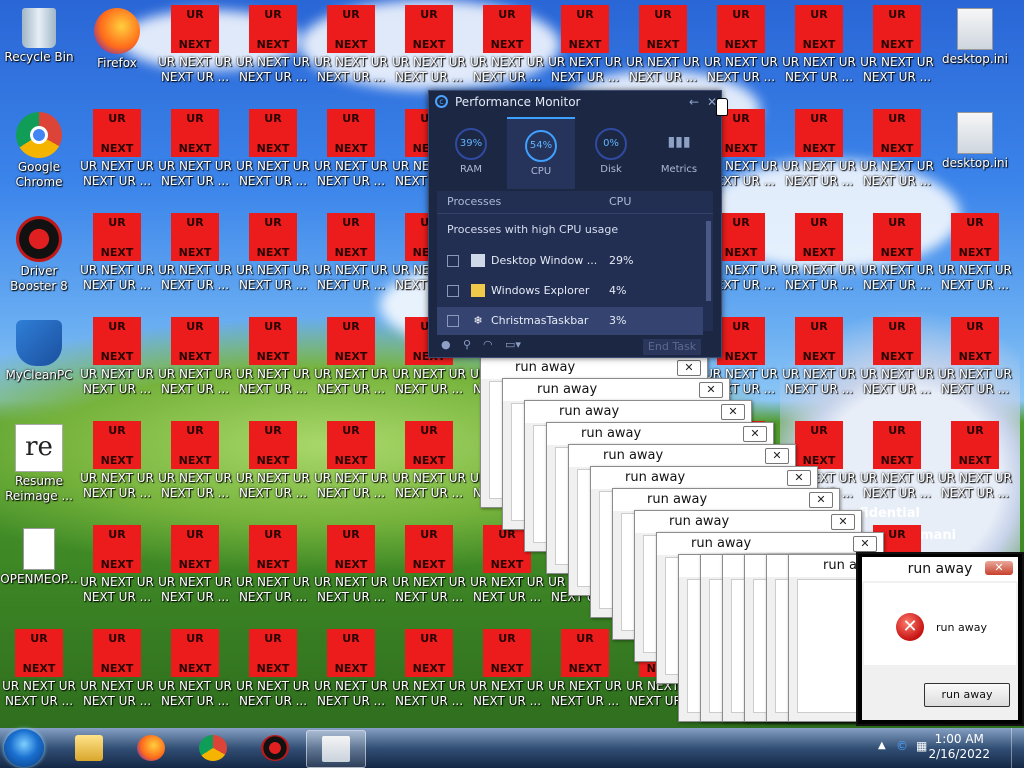 This screenshot has width=1024, height=768. What do you see at coordinates (672, 347) in the screenshot?
I see `end-task-button: End Task` at bounding box center [672, 347].